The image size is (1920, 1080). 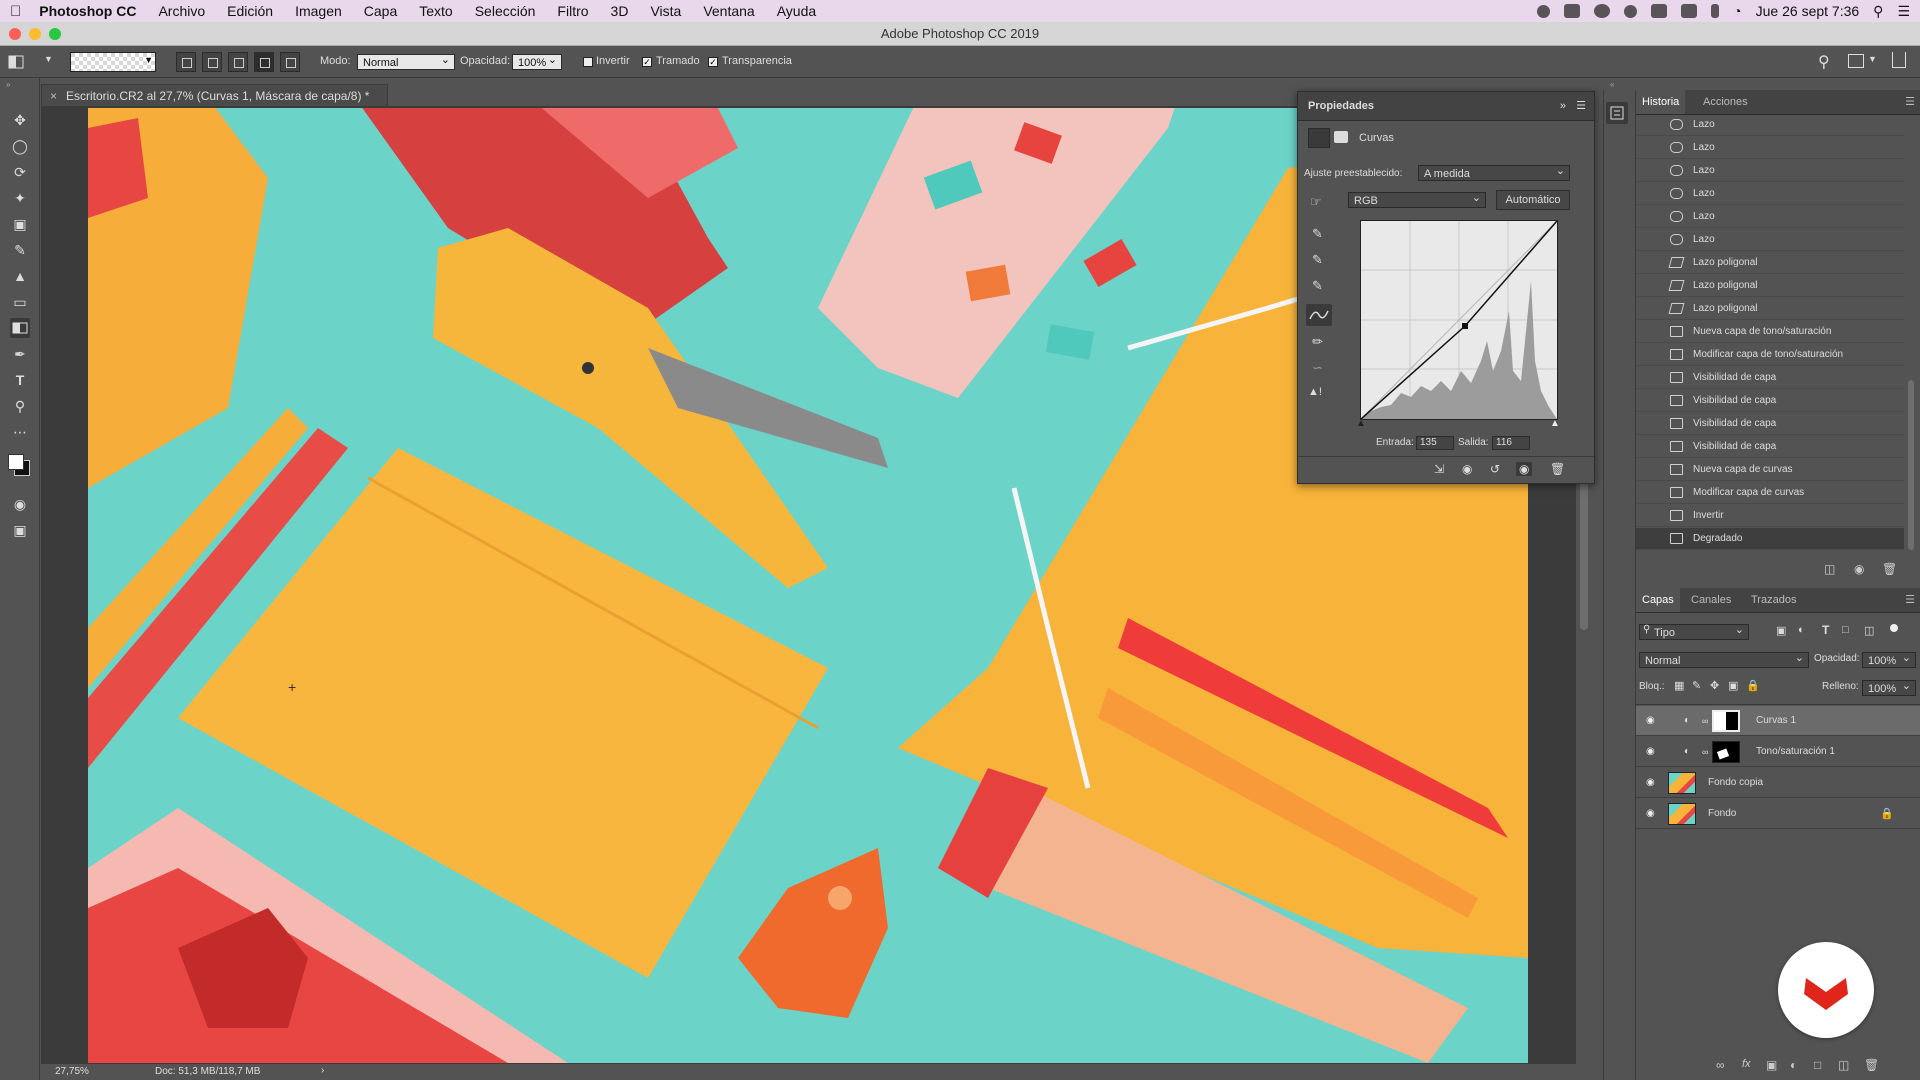 I want to click on radial-gradient-button, so click(x=212, y=62).